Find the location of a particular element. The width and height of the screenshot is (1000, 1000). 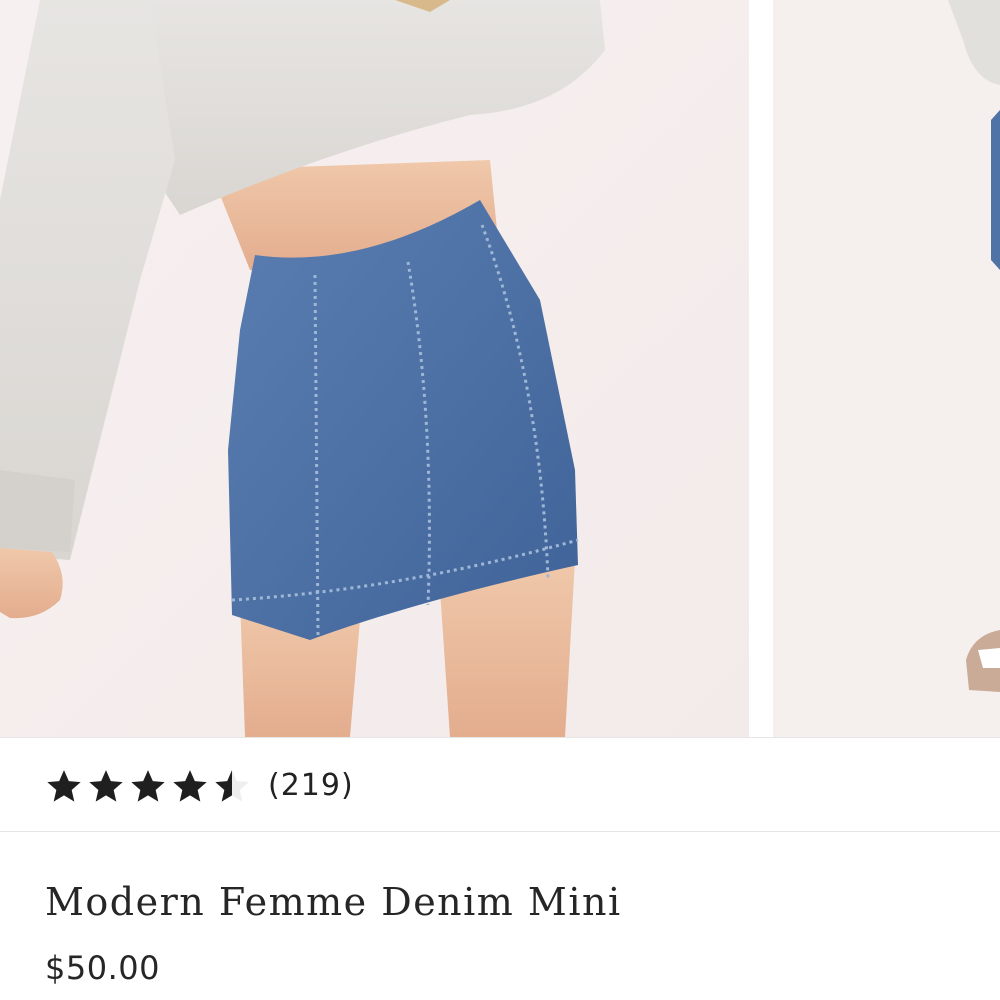

star-rating is located at coordinates (148, 786).